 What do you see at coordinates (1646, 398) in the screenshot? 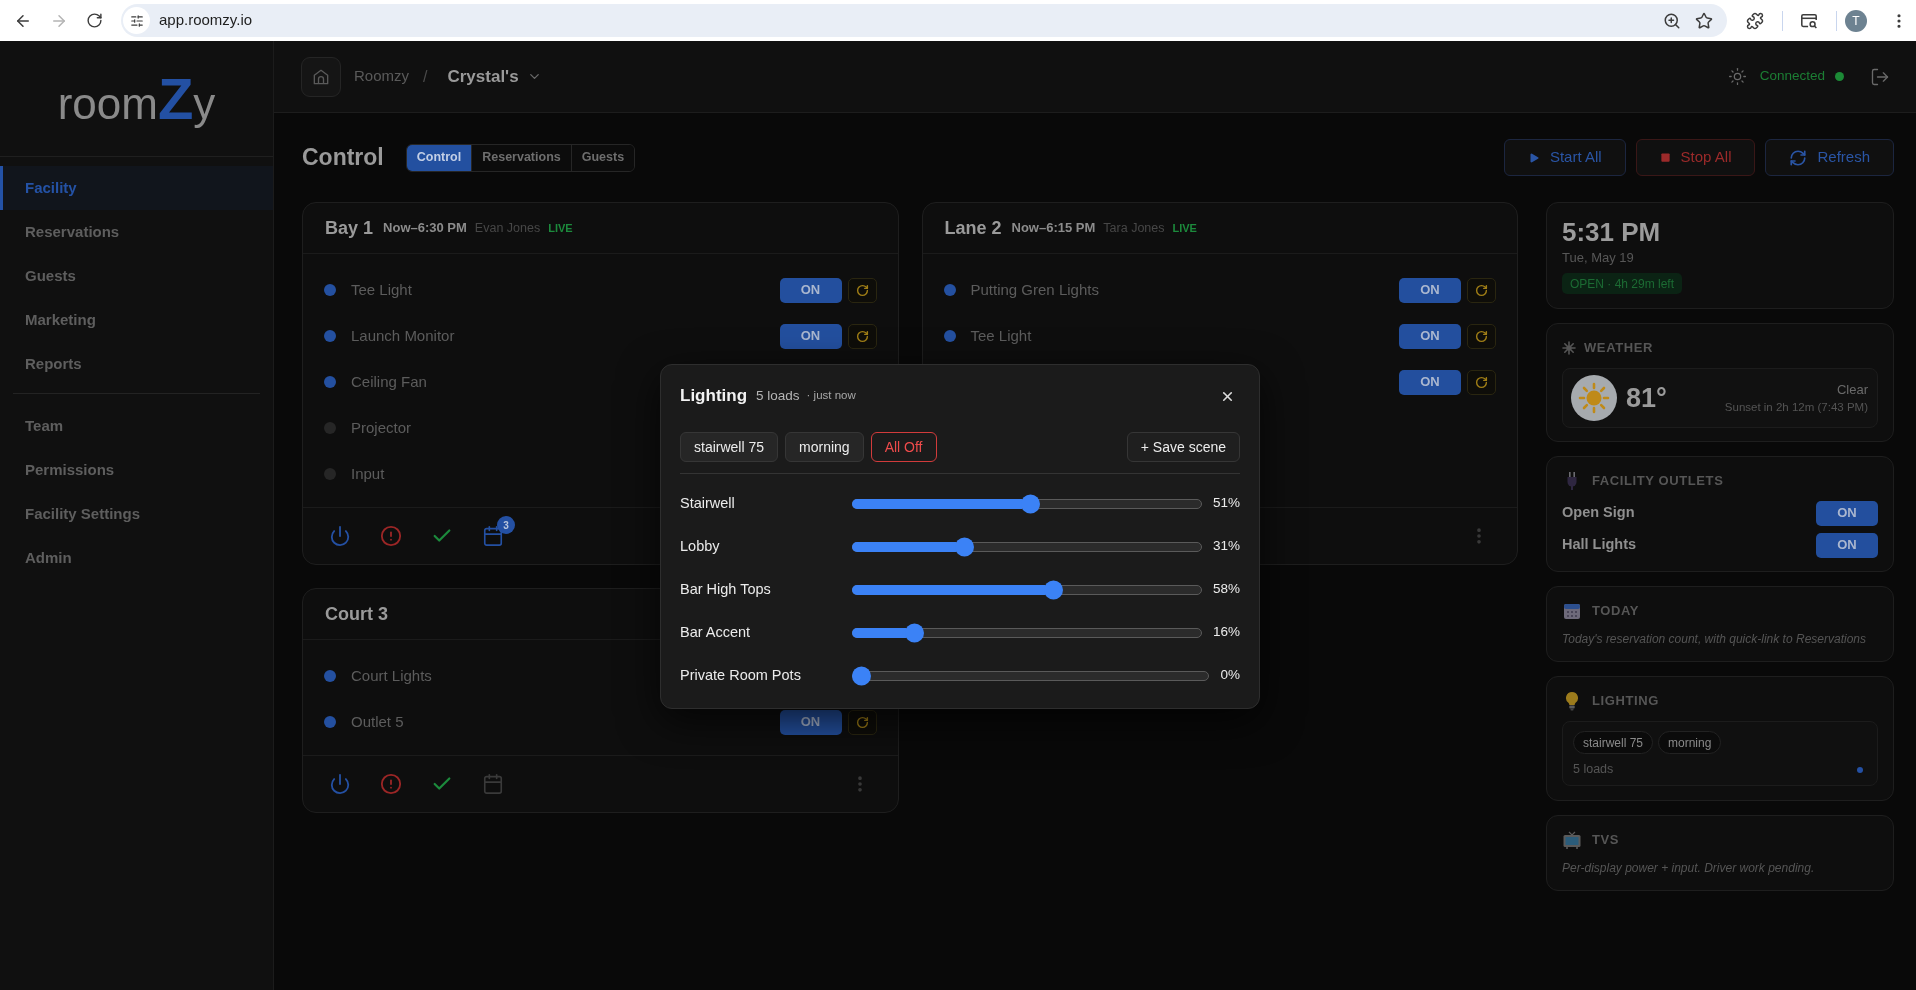
I see `temperature: 81°` at bounding box center [1646, 398].